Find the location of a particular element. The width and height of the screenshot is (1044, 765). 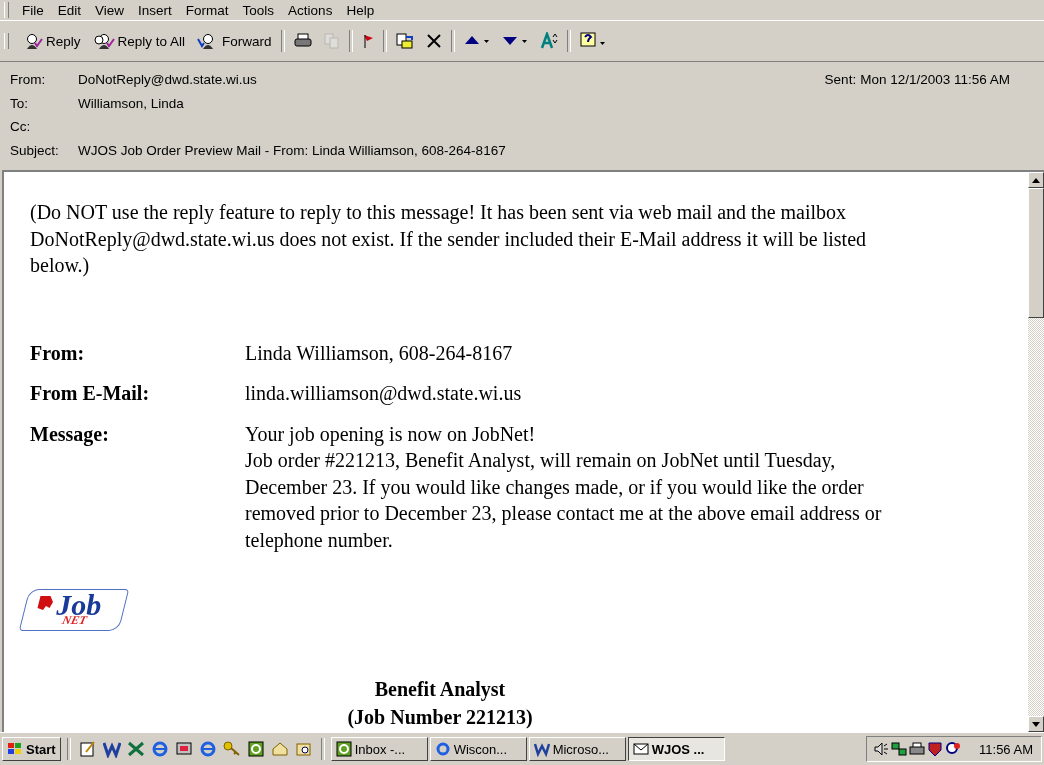

menu-item: Format is located at coordinates (207, 10).